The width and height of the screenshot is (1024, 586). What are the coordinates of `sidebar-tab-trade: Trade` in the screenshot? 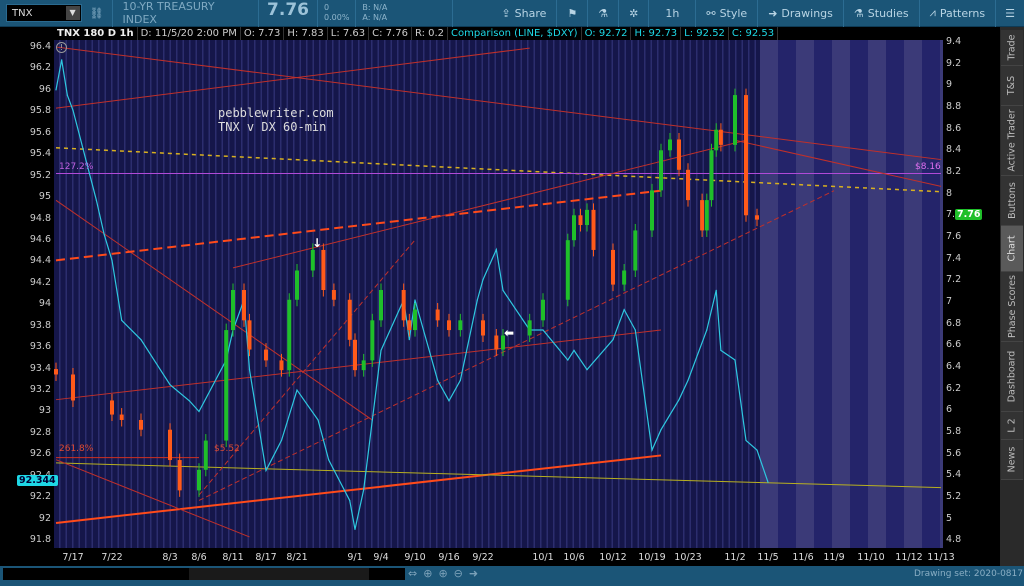 It's located at (1012, 48).